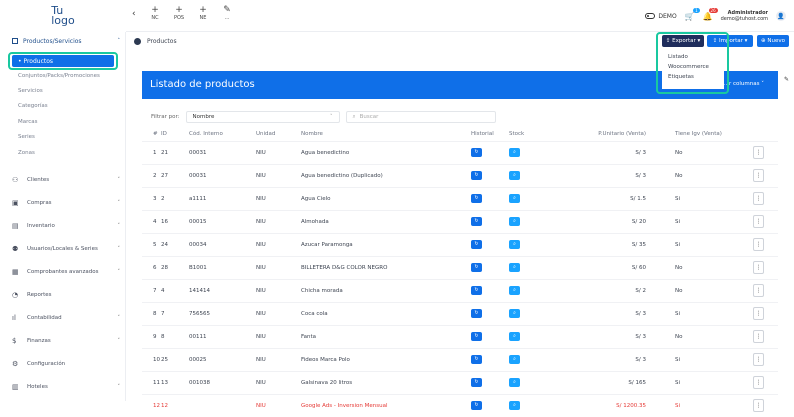 This screenshot has height=417, width=794. Describe the element at coordinates (66, 387) in the screenshot. I see `sidebar-item-hoteles: ▥ Hoteles ˅` at that location.